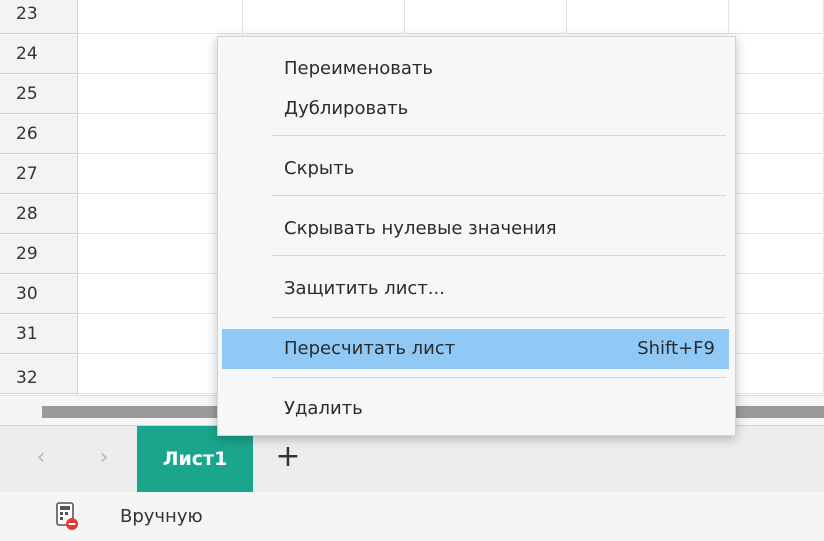 The image size is (824, 541). What do you see at coordinates (475, 409) in the screenshot?
I see `menu-item-delete: Удалить` at bounding box center [475, 409].